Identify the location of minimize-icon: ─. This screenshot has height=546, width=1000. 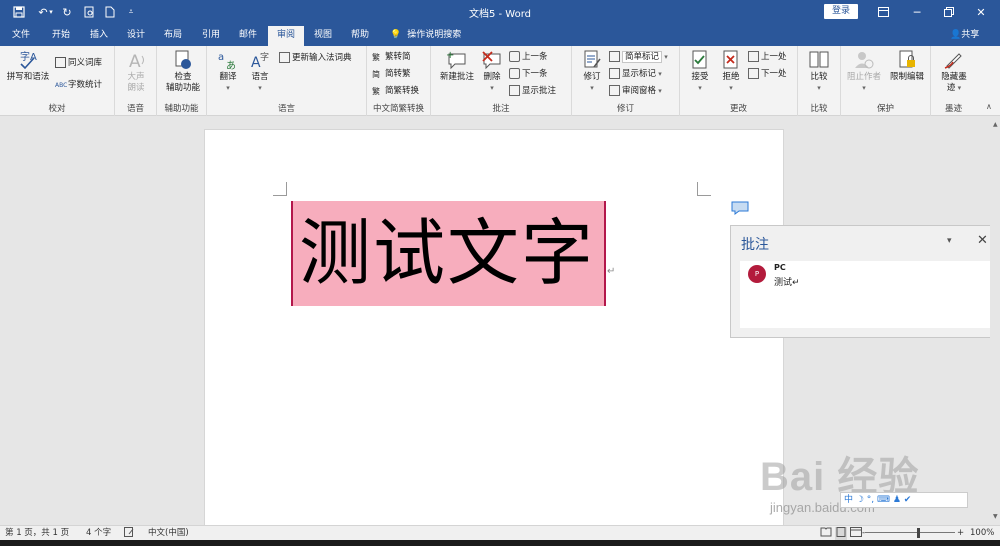
(917, 12).